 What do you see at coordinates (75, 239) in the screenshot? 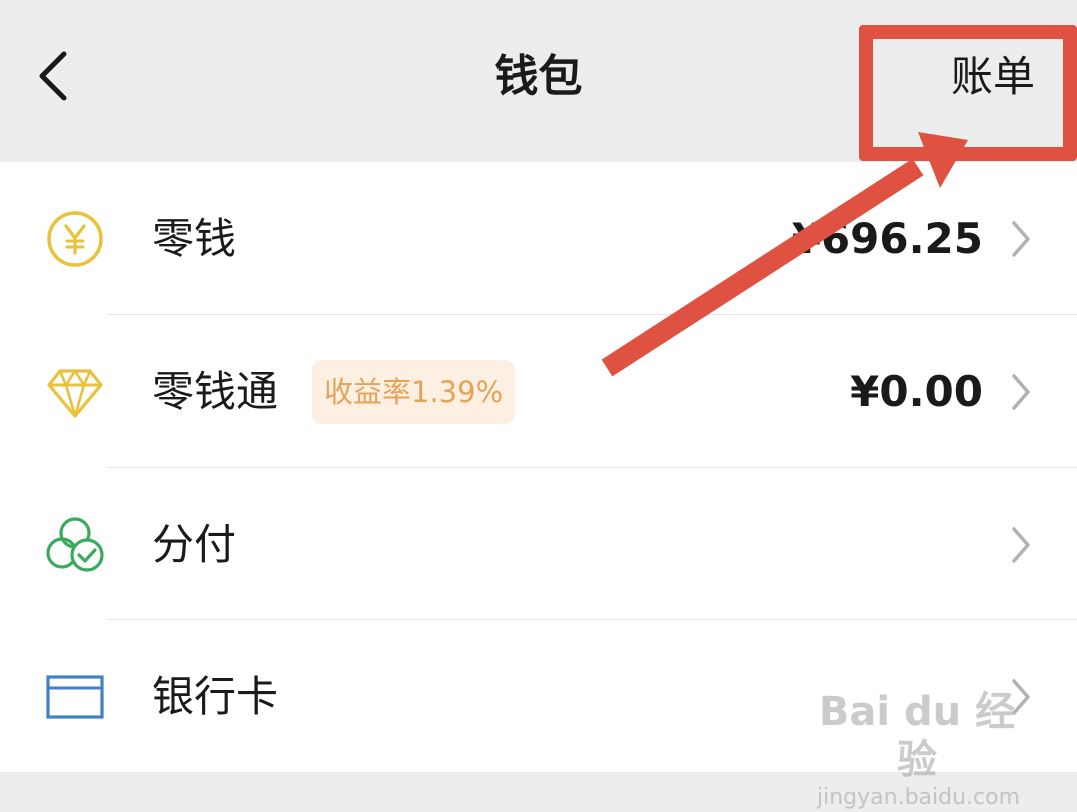
I see `yuan-coin-icon` at bounding box center [75, 239].